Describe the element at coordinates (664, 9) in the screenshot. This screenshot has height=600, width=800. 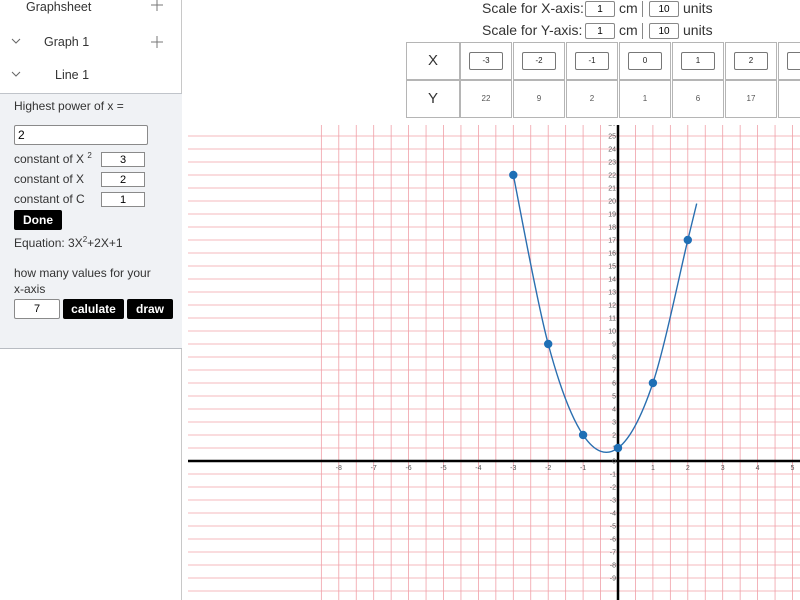
I see `x-scale-units-input` at that location.